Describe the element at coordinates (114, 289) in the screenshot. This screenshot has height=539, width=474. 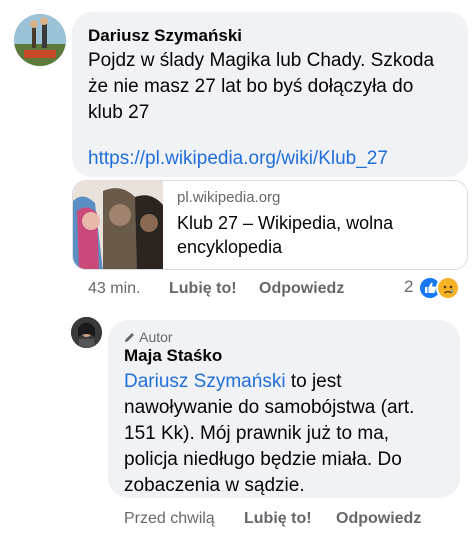
I see `comment-timestamp: 43 min.` at that location.